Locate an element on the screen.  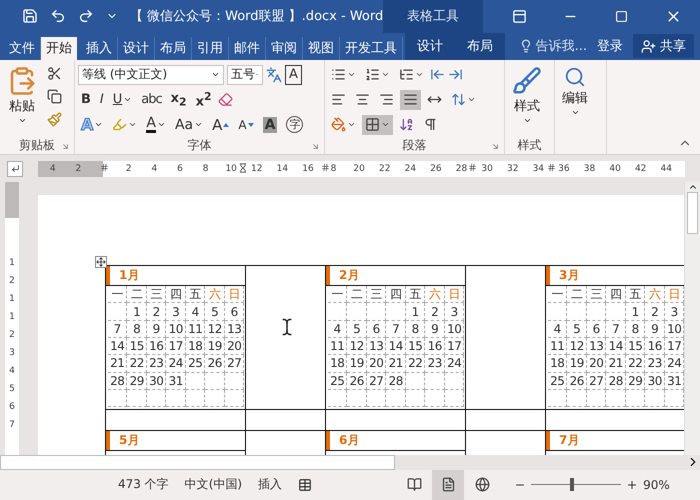
date-cell: 12 is located at coordinates (577, 347).